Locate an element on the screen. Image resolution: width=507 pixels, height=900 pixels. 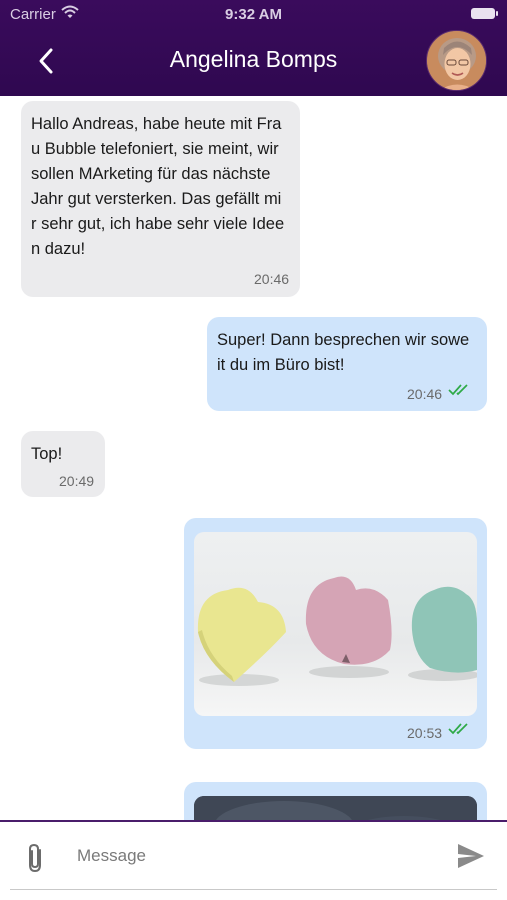
status-time: 9:32 AM is located at coordinates (253, 14).